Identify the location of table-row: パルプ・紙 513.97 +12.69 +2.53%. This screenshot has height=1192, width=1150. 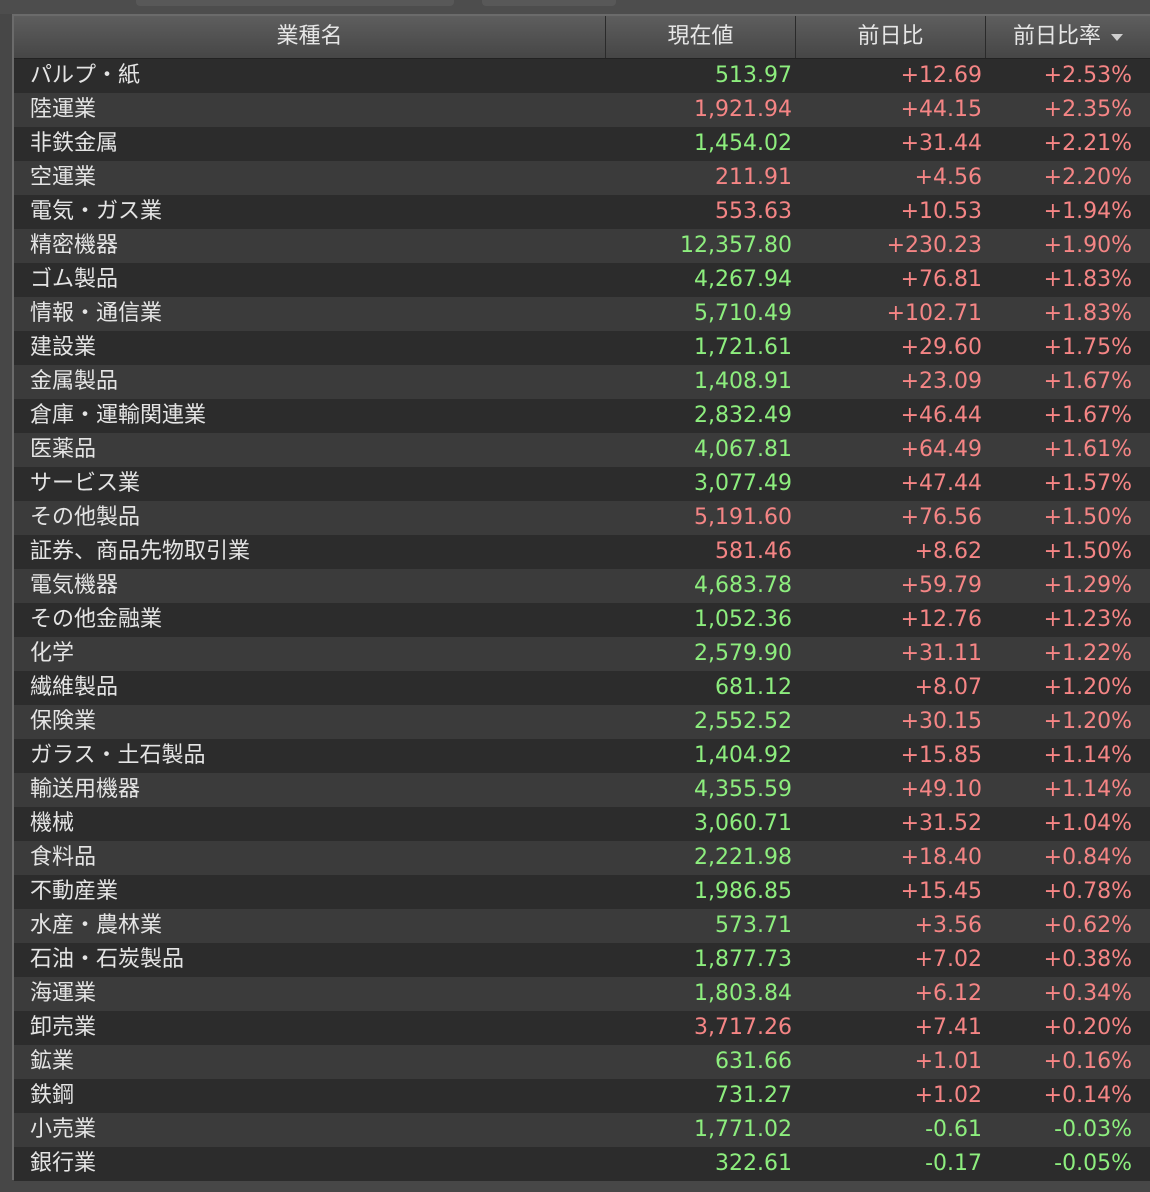
(582, 76).